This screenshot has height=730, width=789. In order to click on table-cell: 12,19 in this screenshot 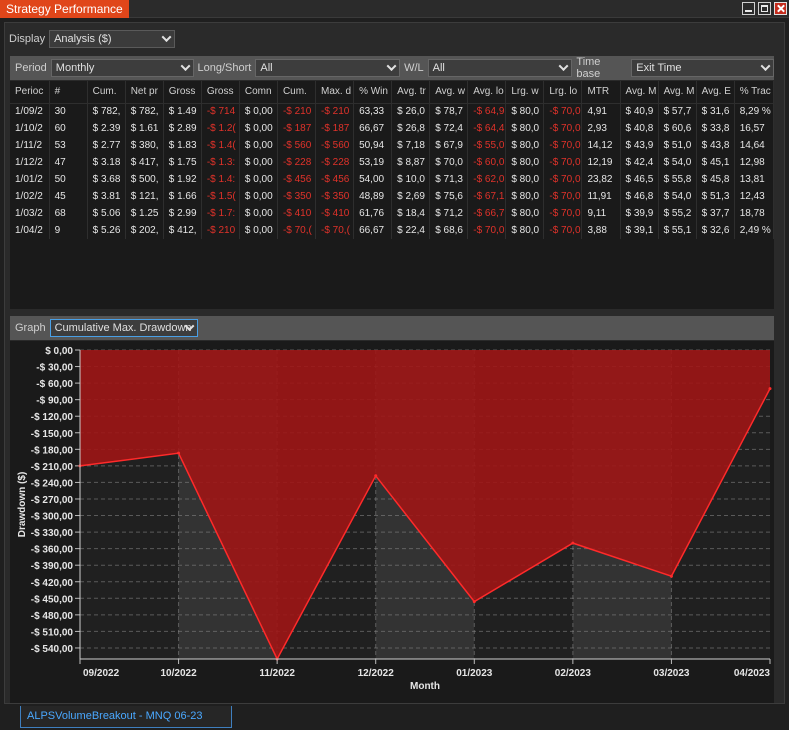, I will do `click(601, 162)`.